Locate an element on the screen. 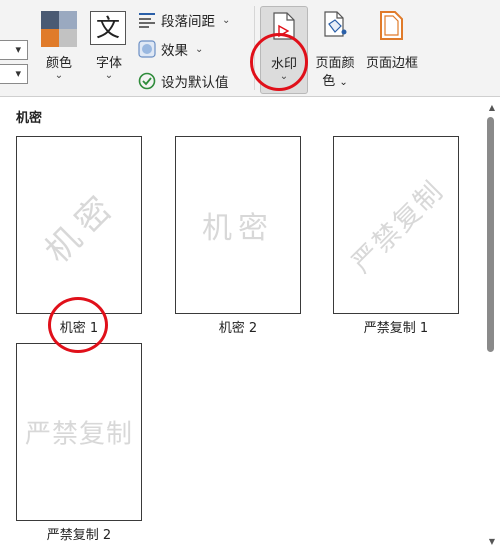  dropdown-partial: ▾ is located at coordinates (14, 74).